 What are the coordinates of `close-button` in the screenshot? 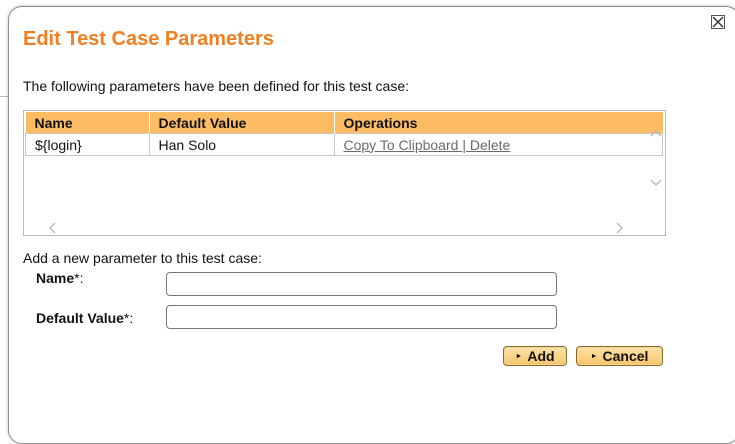 It's located at (718, 22).